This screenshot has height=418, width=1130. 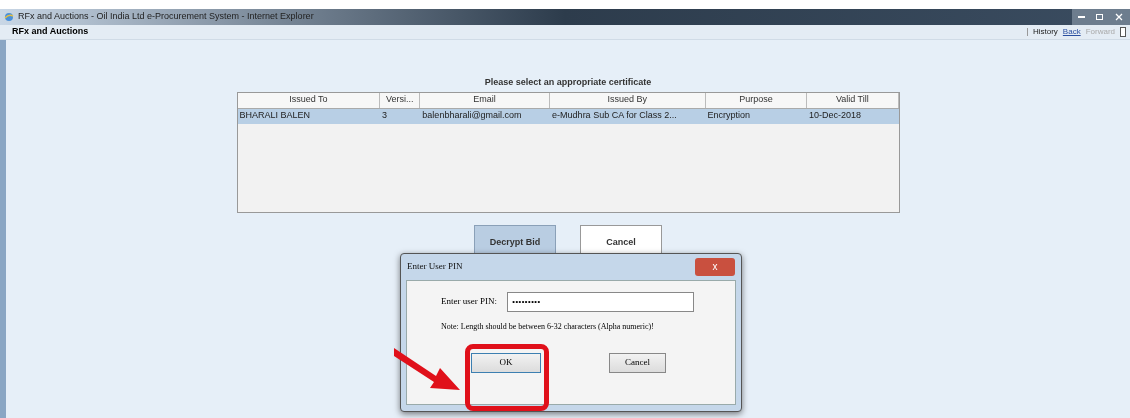 I want to click on table-heading: Please select an appropriate certificate, so click(x=568, y=82).